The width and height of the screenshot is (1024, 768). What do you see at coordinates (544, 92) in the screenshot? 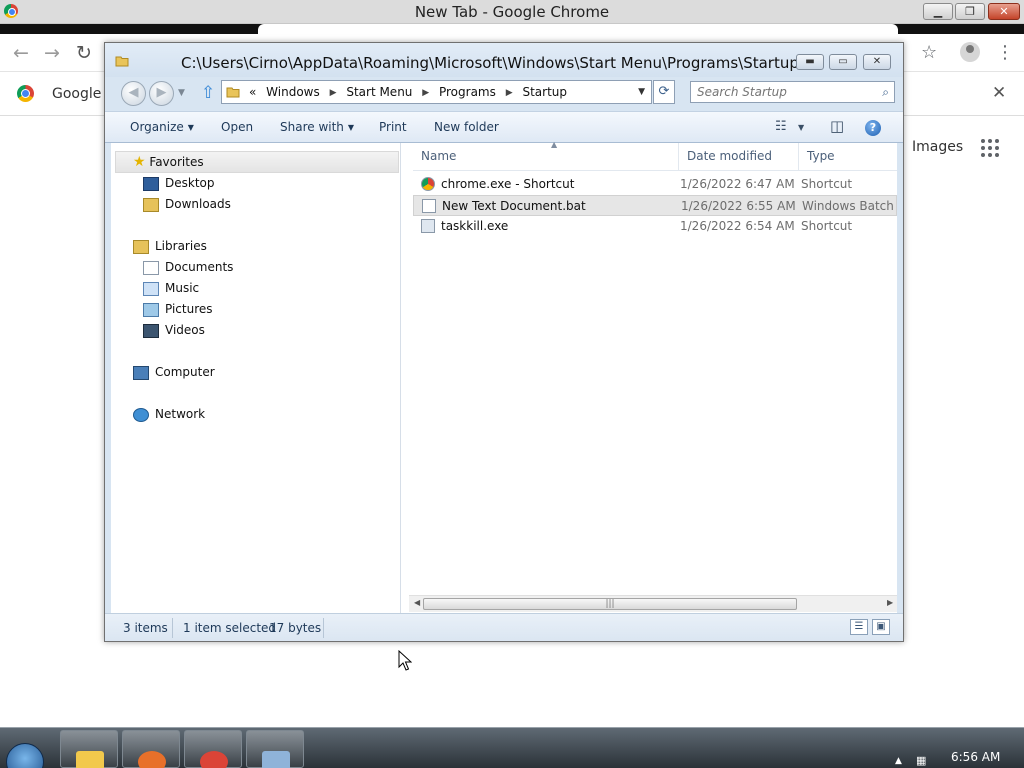
I see `breadcrumb-startup: Startup` at bounding box center [544, 92].